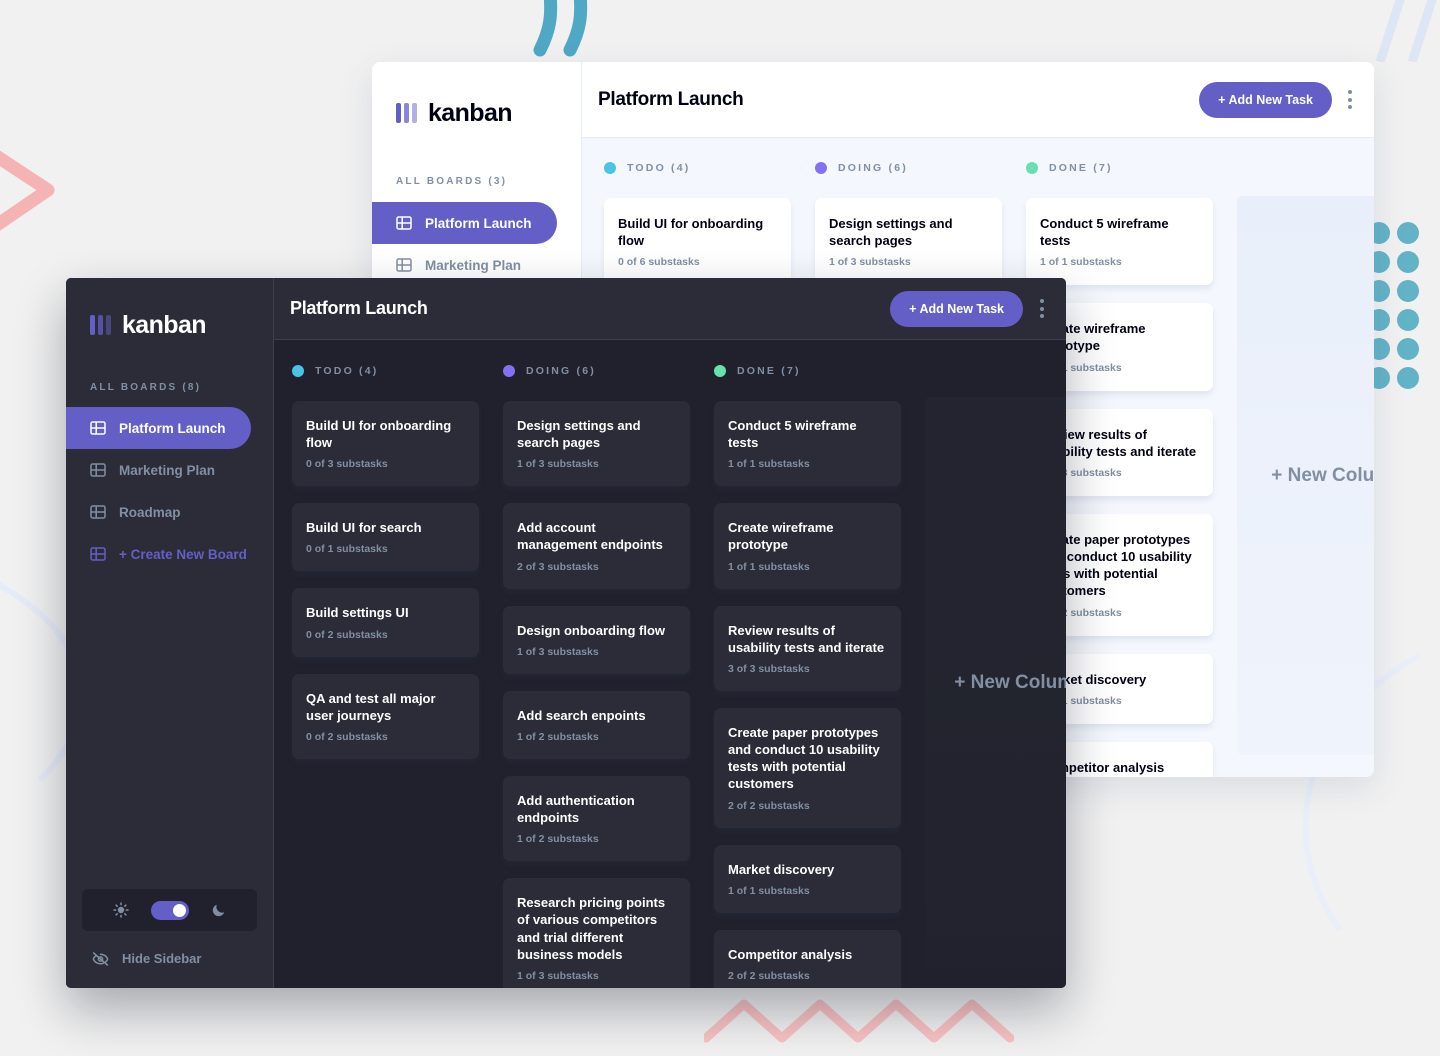 The image size is (1440, 1056). I want to click on sidebar-item-roadmap: Roadmap, so click(158, 512).